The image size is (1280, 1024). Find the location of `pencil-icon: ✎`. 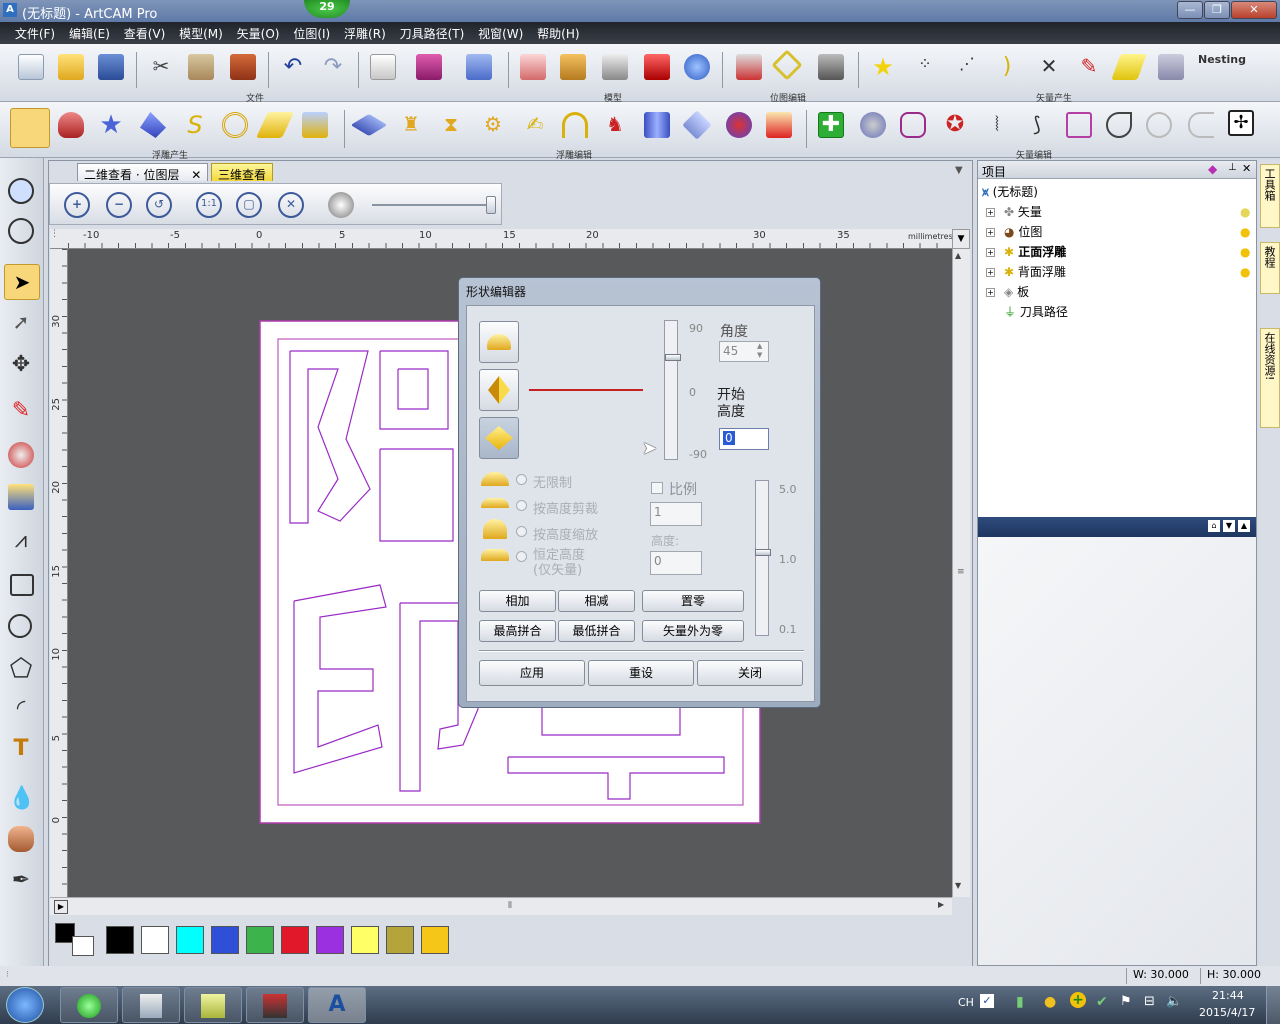

pencil-icon: ✎ is located at coordinates (21, 411).